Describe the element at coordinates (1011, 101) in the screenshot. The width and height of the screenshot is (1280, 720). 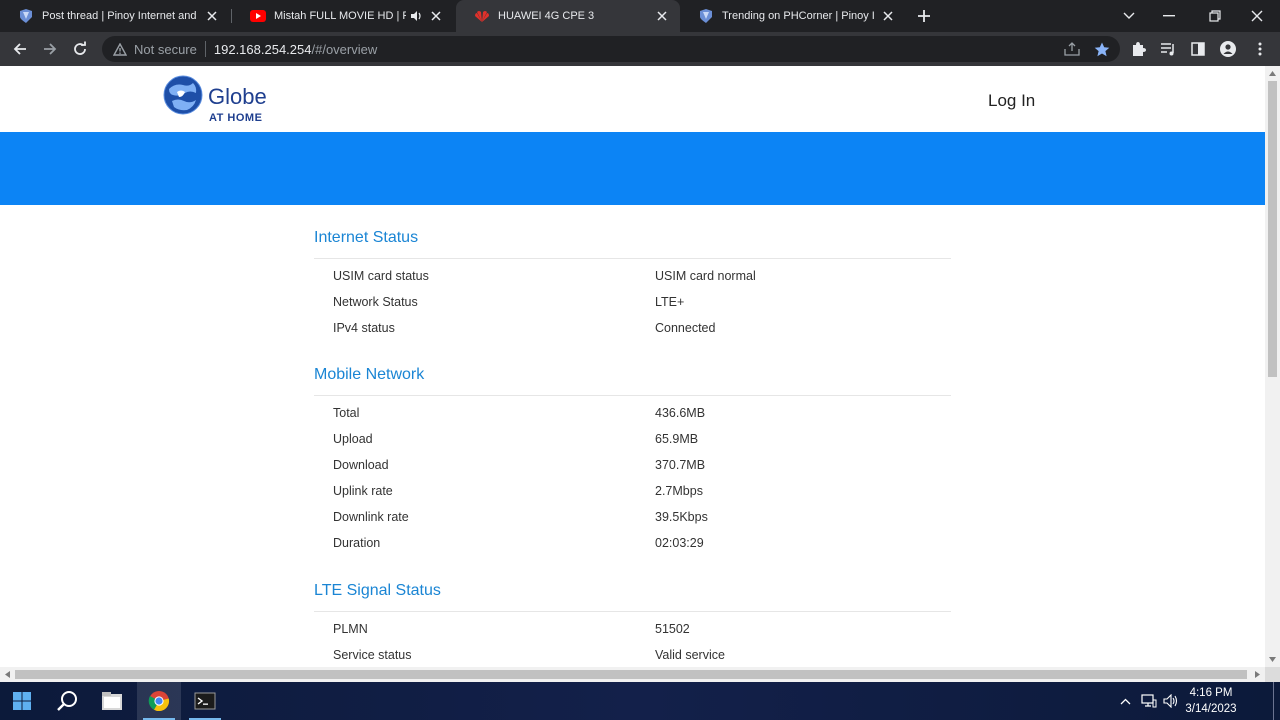
I see `login-link: Log In` at that location.